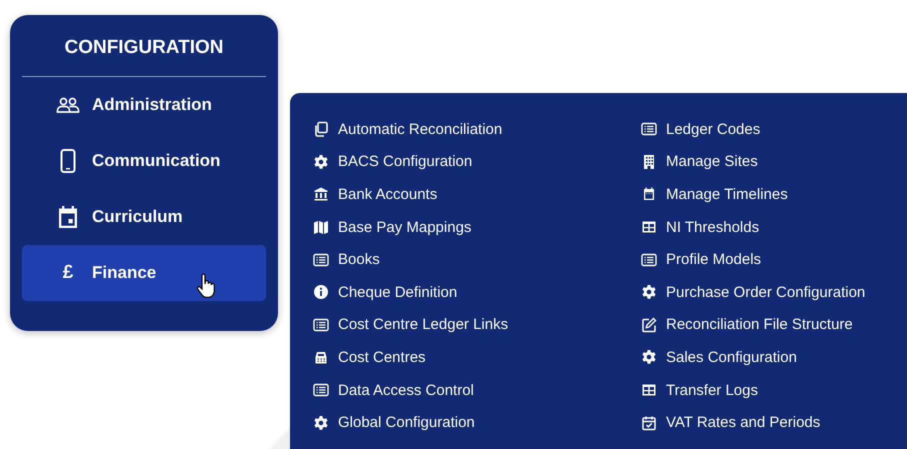 The width and height of the screenshot is (907, 449). I want to click on submenu-link: BACS Configuration, so click(392, 162).